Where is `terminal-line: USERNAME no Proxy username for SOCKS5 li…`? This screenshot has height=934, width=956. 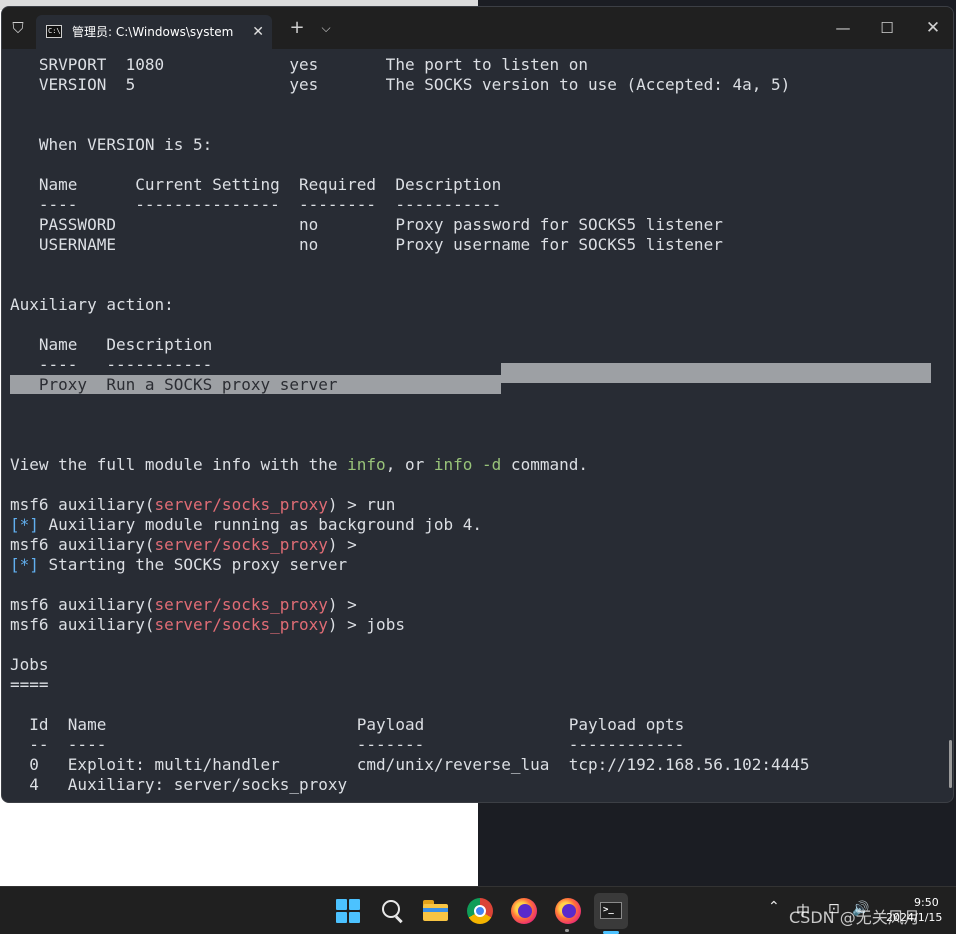 terminal-line: USERNAME no Proxy username for SOCKS5 li… is located at coordinates (366, 244).